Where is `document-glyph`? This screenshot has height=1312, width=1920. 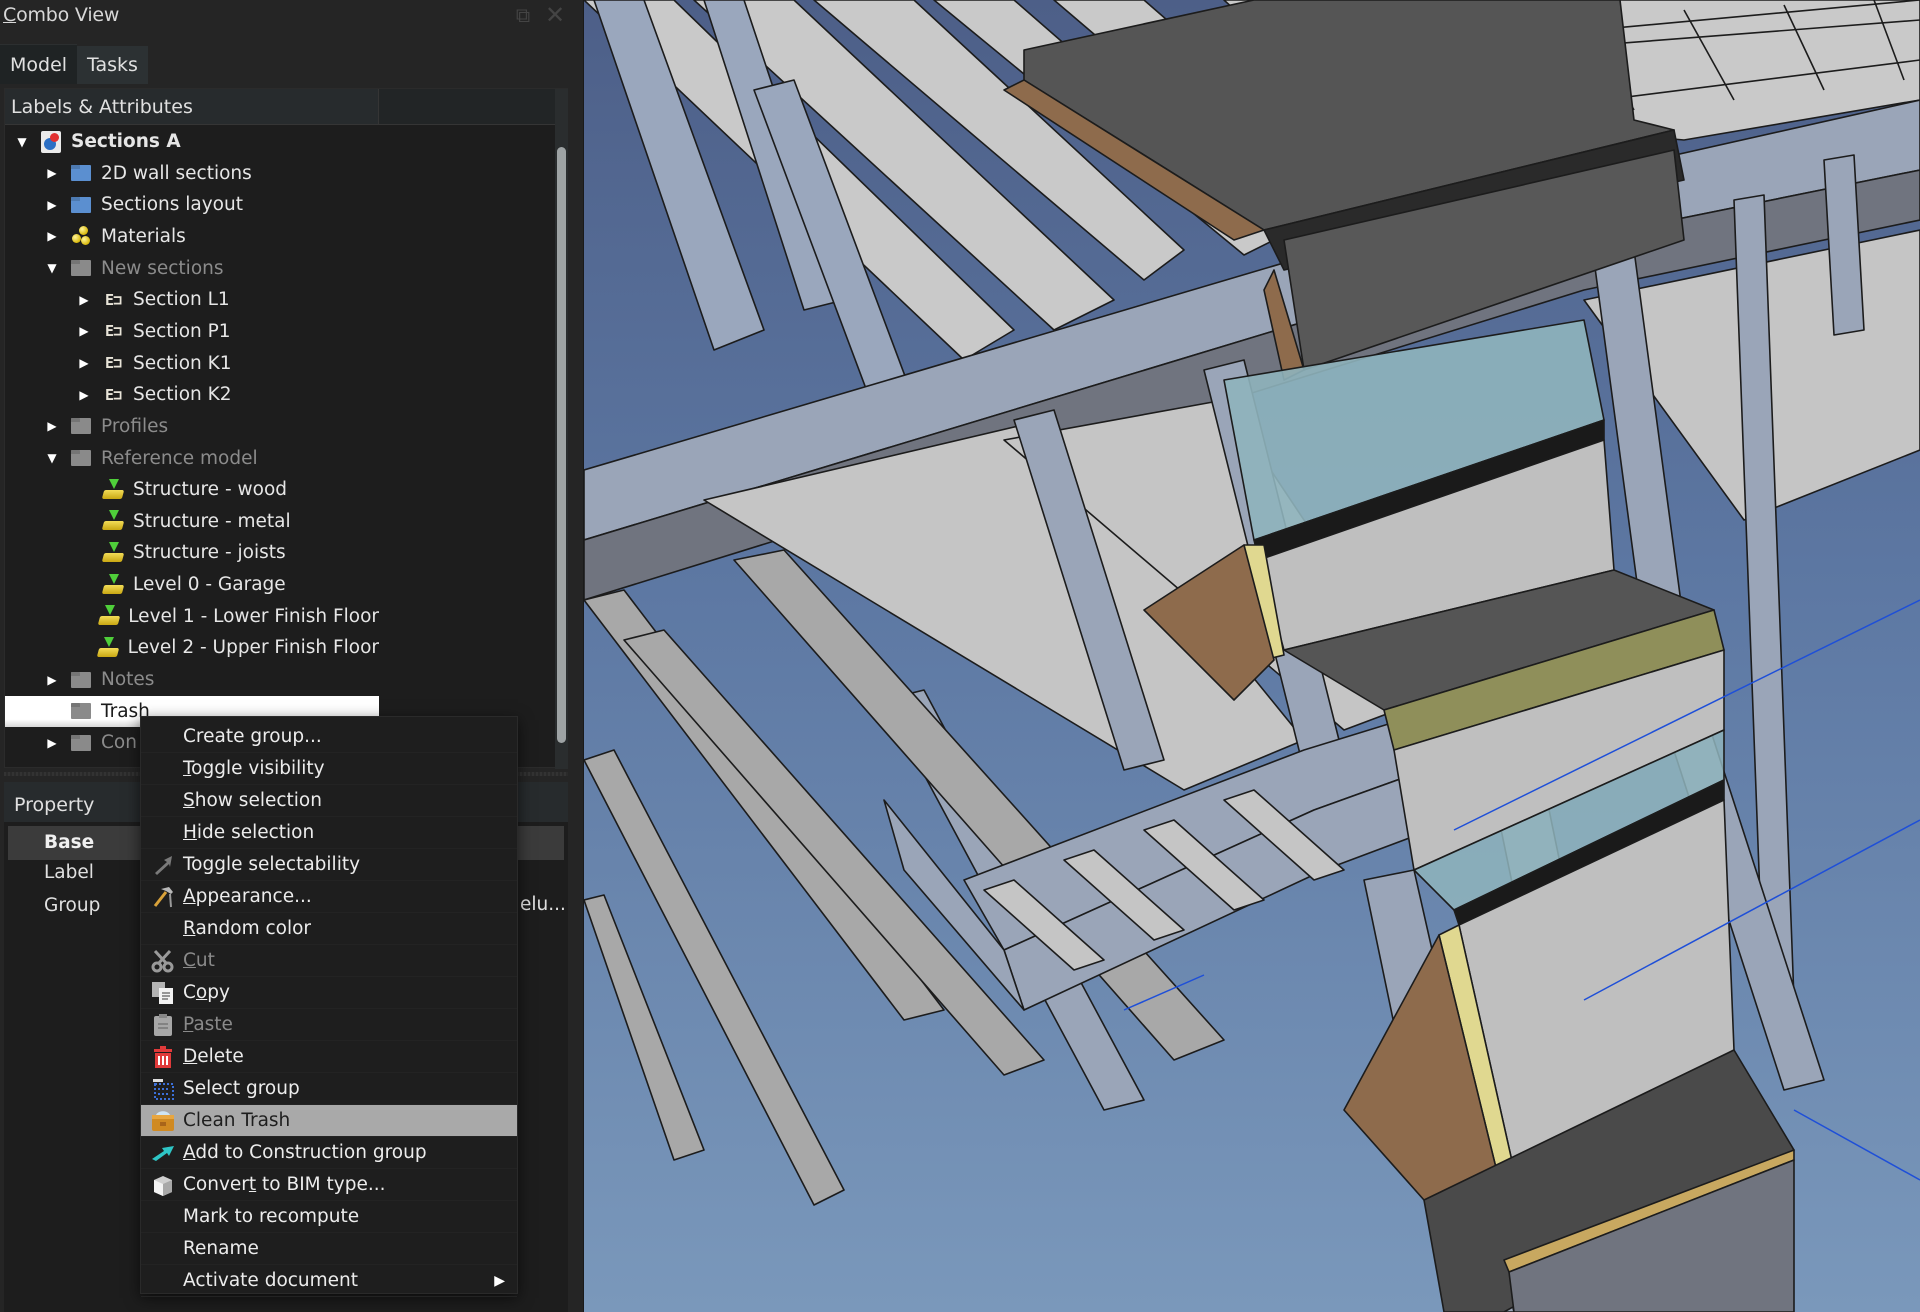 document-glyph is located at coordinates (51, 141).